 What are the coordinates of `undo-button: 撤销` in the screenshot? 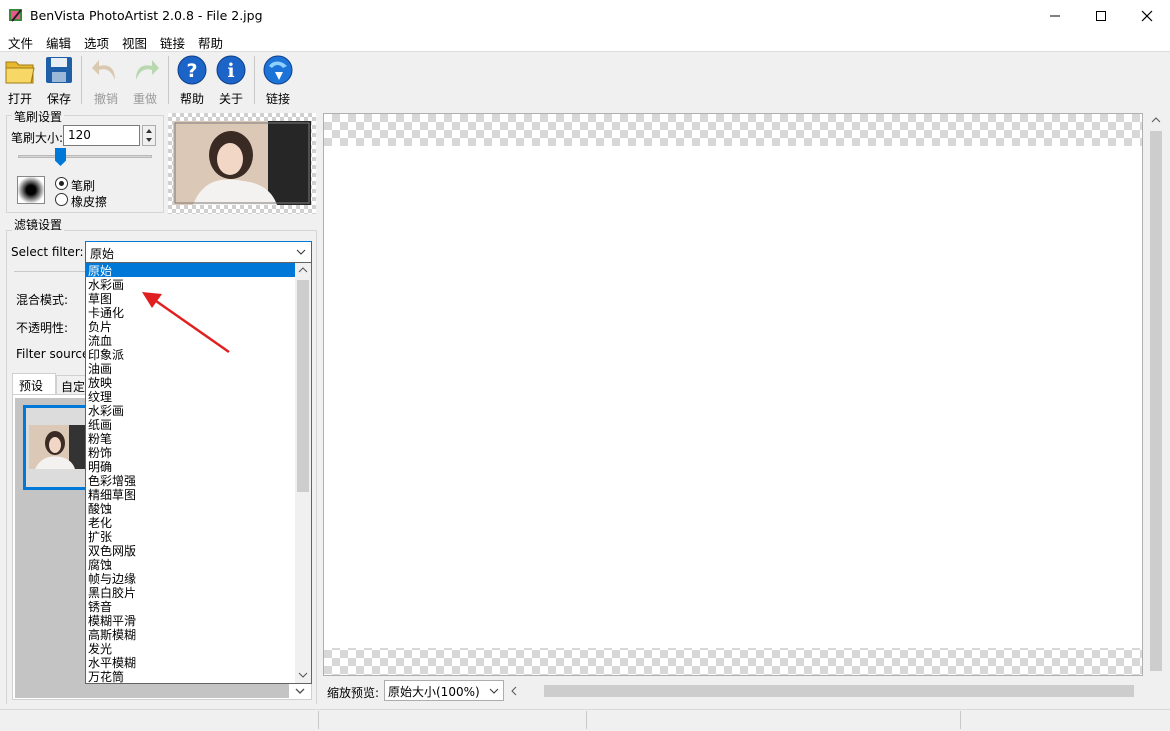 It's located at (106, 80).